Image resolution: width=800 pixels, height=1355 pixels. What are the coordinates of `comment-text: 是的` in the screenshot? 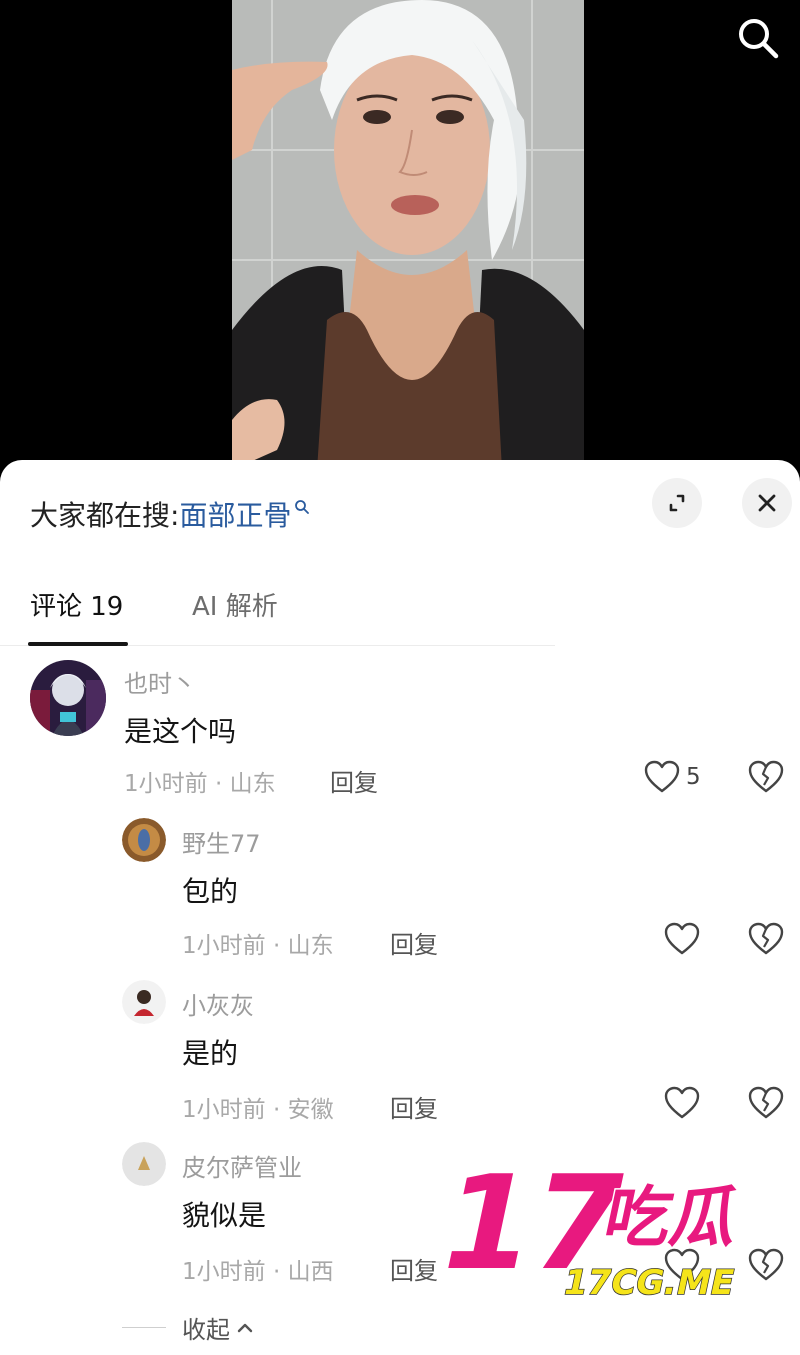 It's located at (210, 1053).